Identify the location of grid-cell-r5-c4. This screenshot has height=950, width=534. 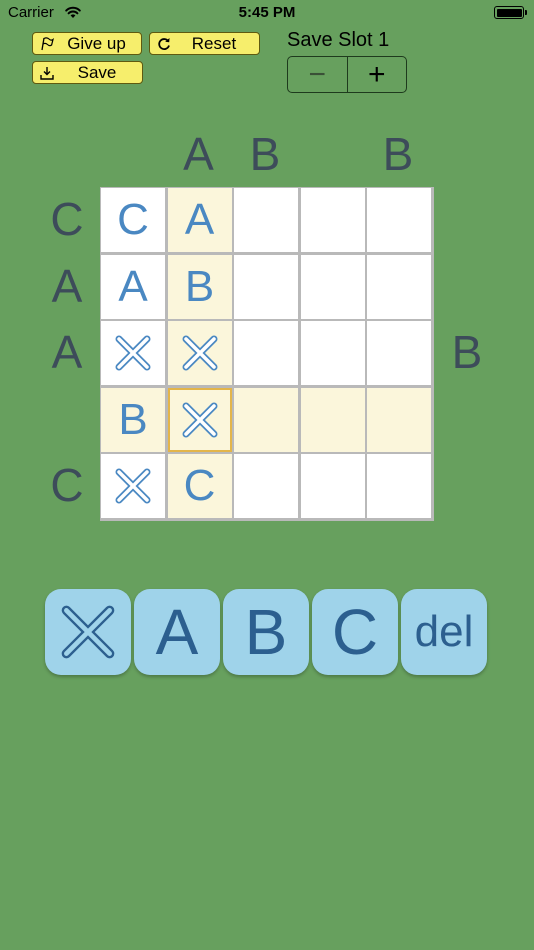
(332, 486).